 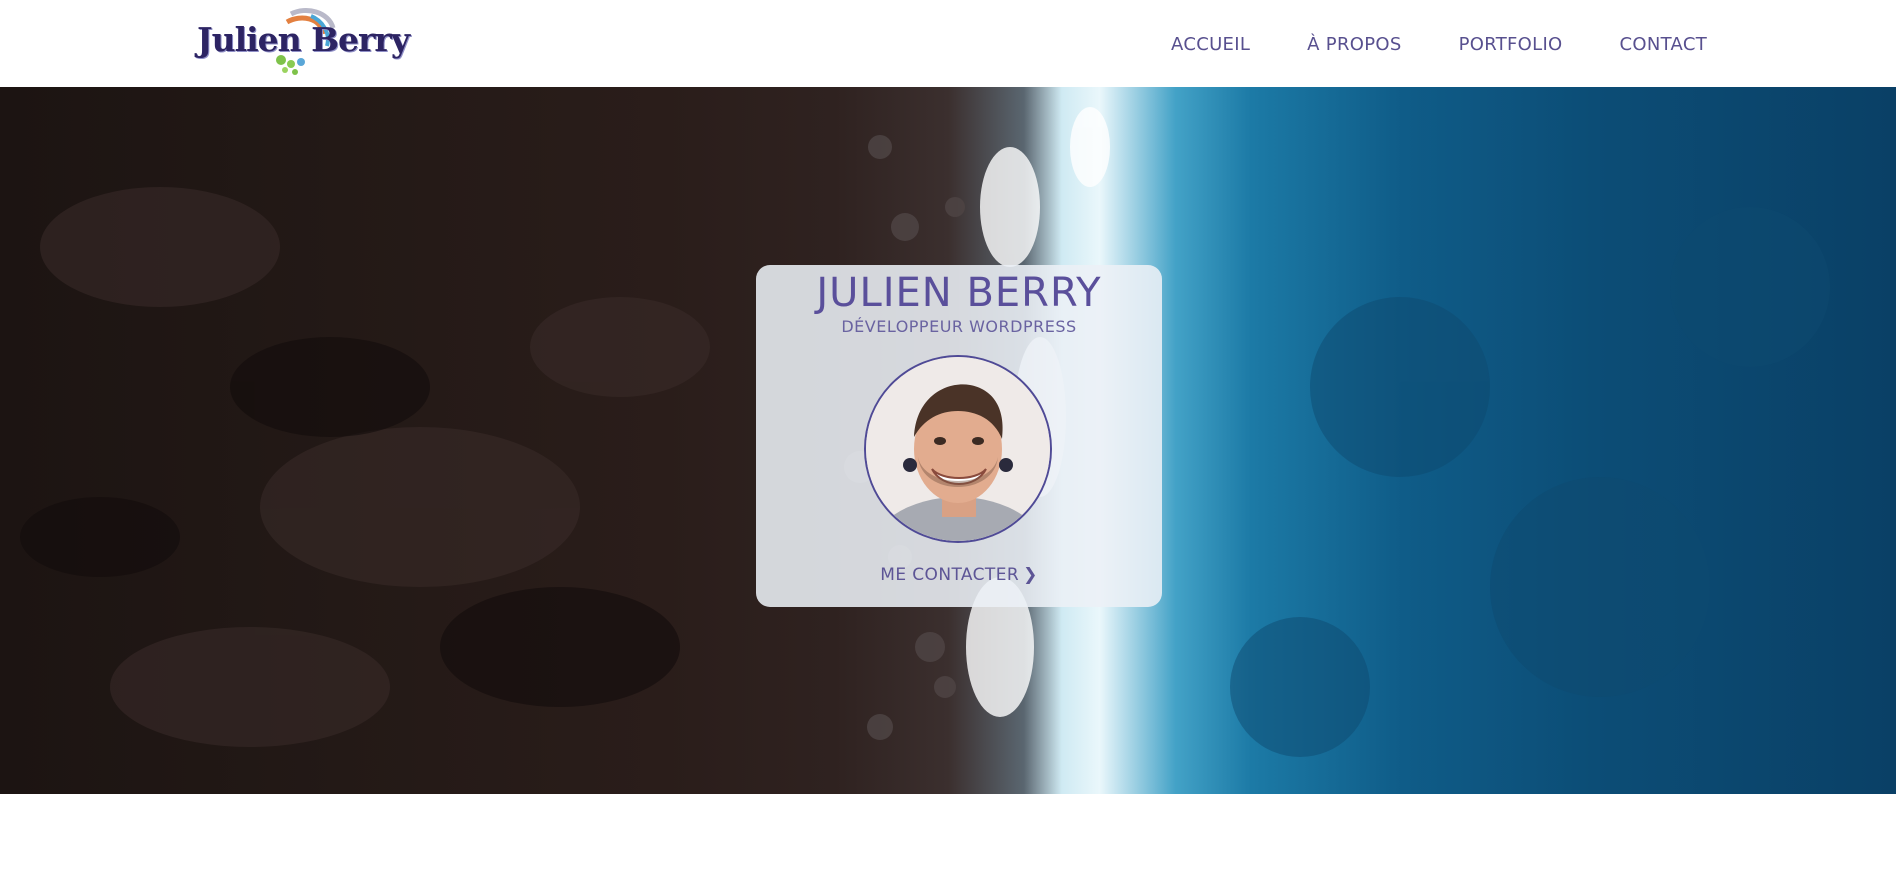 I want to click on chevron-right-icon: ❯, so click(x=1030, y=575).